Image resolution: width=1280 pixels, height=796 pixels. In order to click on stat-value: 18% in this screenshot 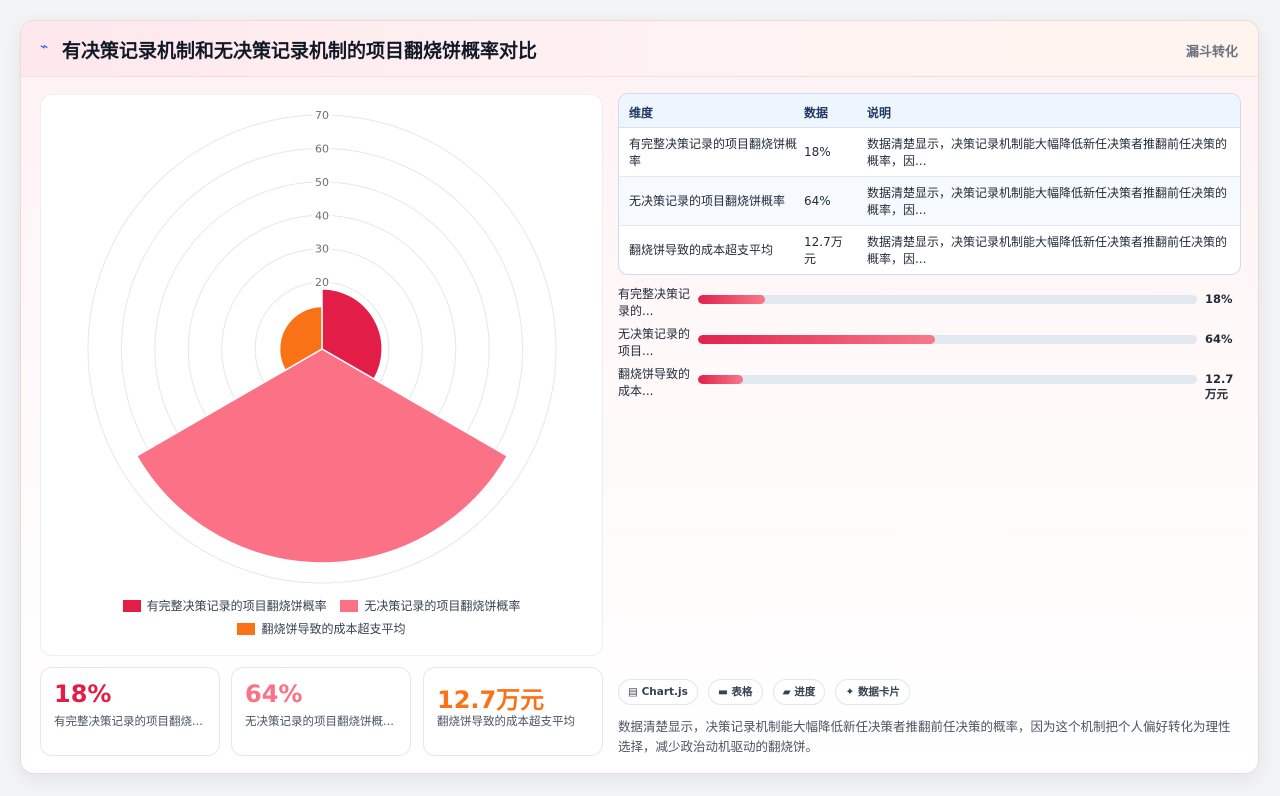, I will do `click(83, 694)`.